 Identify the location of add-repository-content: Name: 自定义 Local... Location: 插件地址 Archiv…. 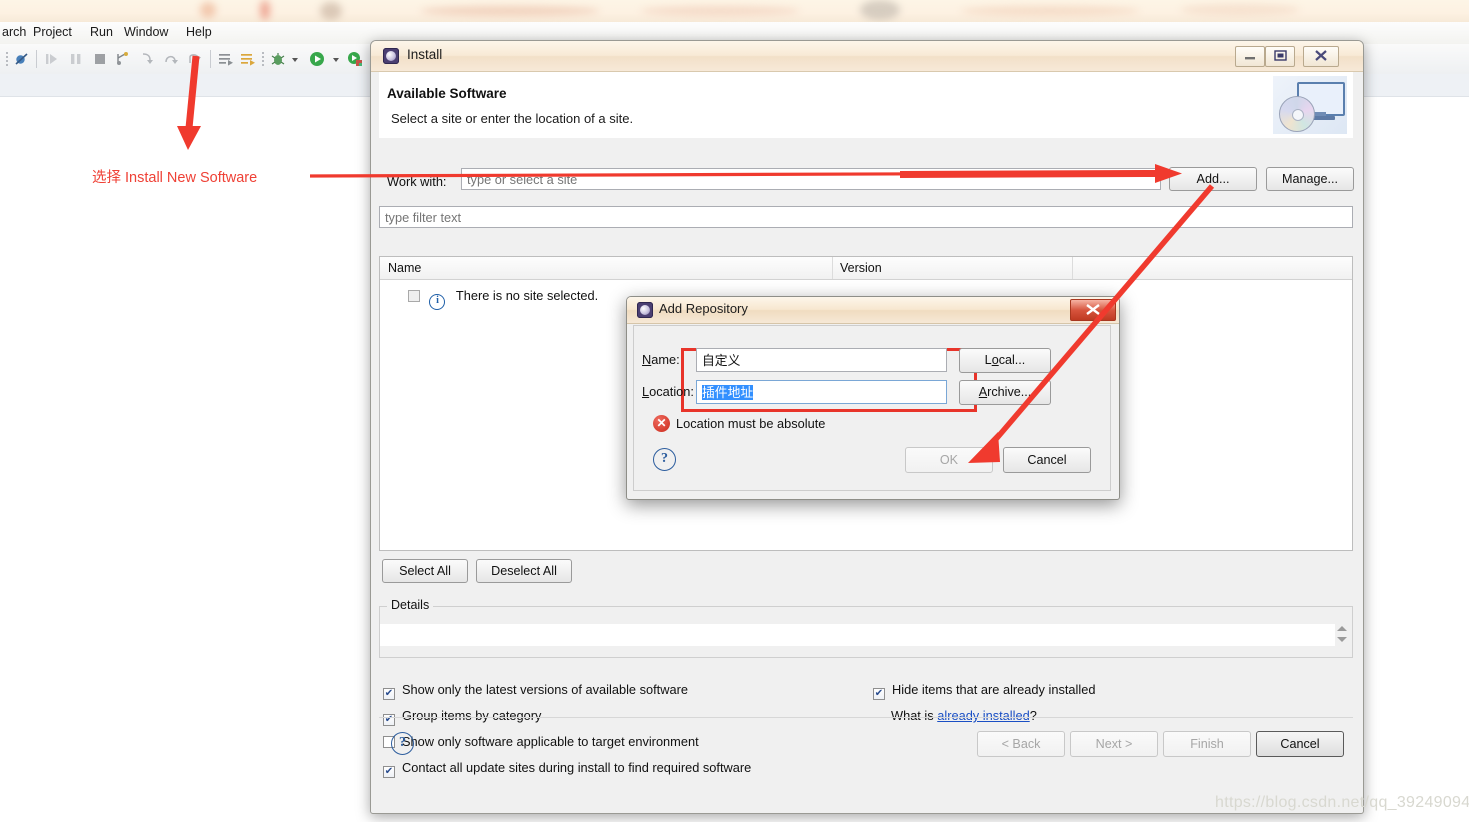
(872, 408).